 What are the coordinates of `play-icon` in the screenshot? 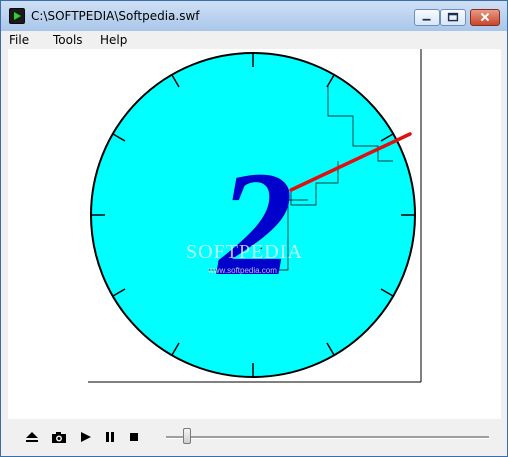 It's located at (86, 437).